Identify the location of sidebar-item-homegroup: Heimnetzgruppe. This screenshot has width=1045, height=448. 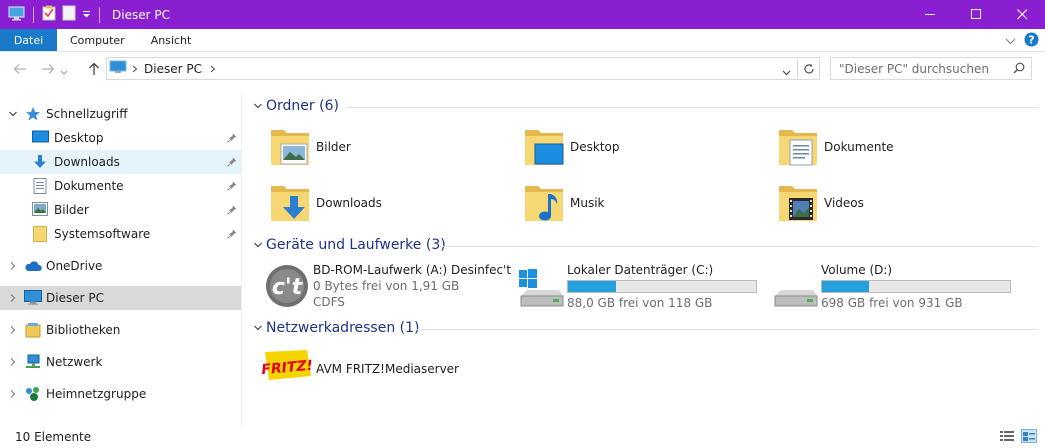
(120, 394).